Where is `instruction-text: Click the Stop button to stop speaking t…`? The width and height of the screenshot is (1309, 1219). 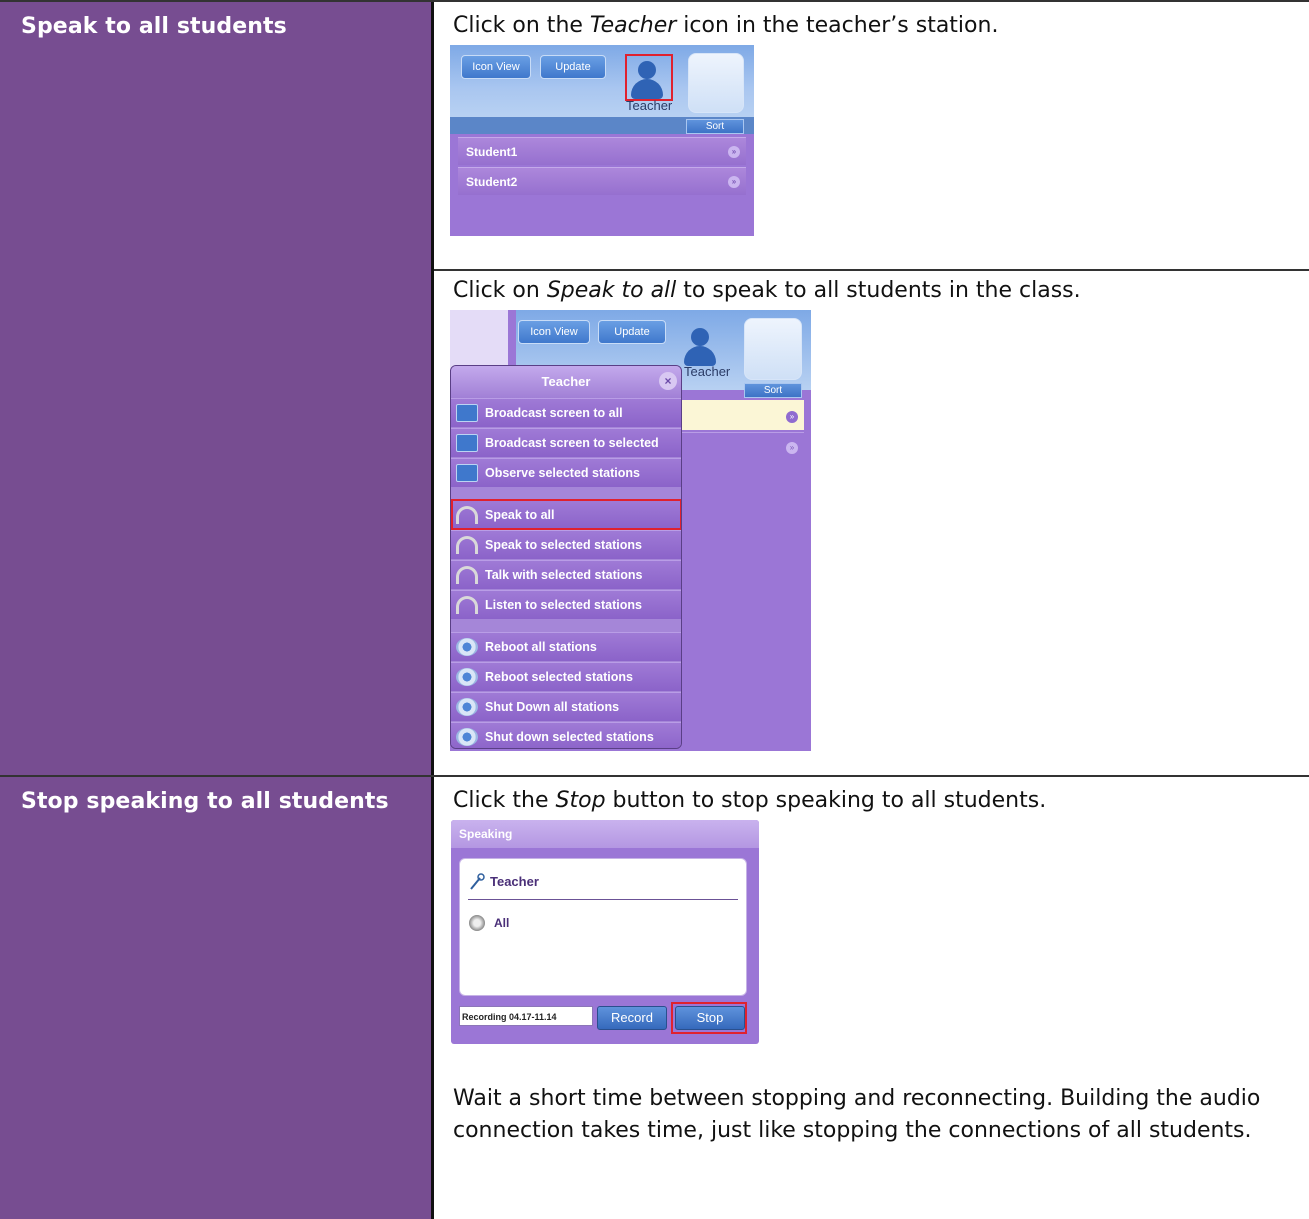 instruction-text: Click the Stop button to stop speaking t… is located at coordinates (750, 800).